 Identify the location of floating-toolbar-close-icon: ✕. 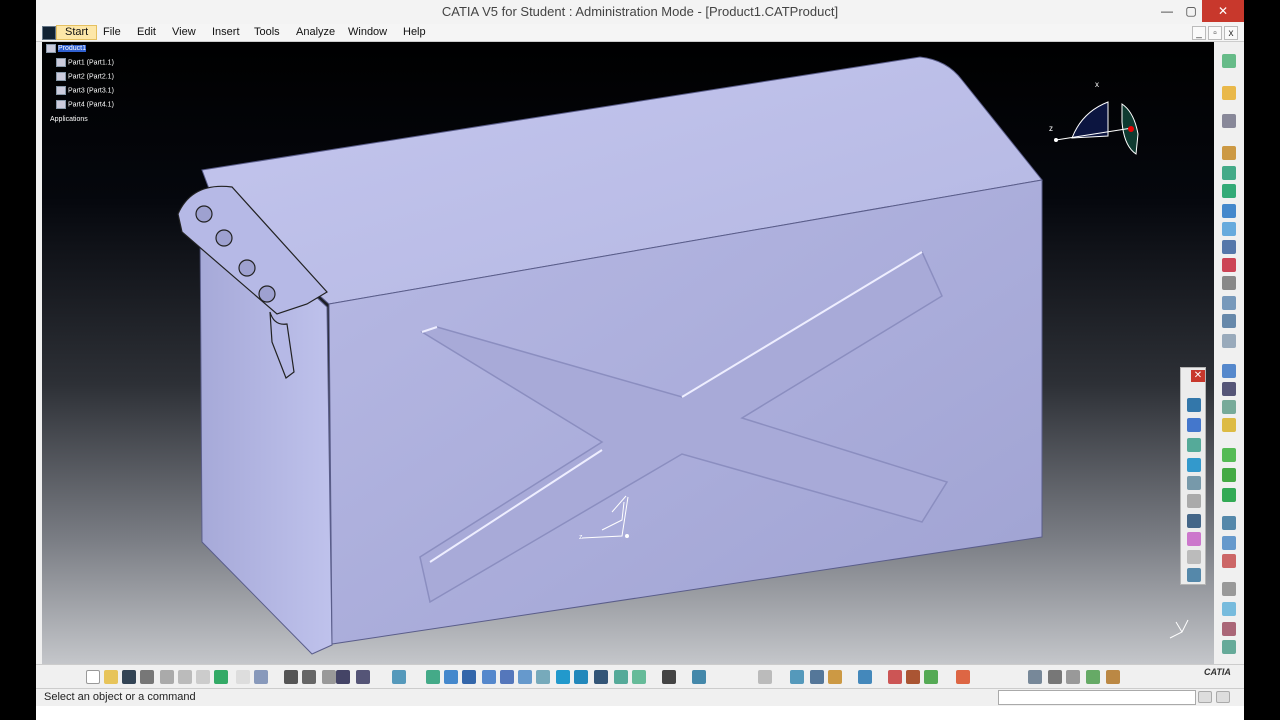
(1198, 376).